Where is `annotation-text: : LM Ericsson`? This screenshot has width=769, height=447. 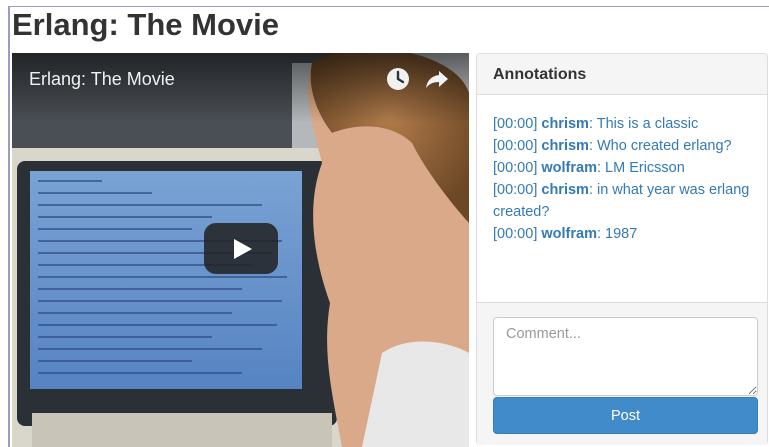 annotation-text: : LM Ericsson is located at coordinates (640, 168).